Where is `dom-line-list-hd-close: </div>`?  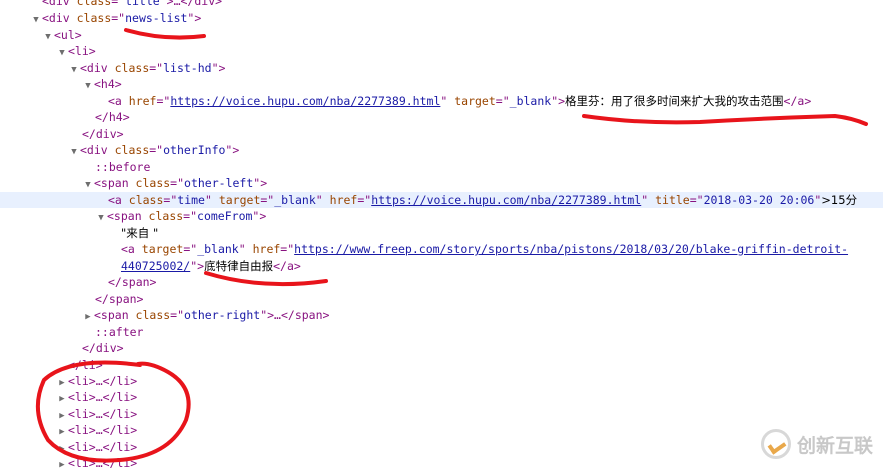 dom-line-list-hd-close: </div> is located at coordinates (441, 134).